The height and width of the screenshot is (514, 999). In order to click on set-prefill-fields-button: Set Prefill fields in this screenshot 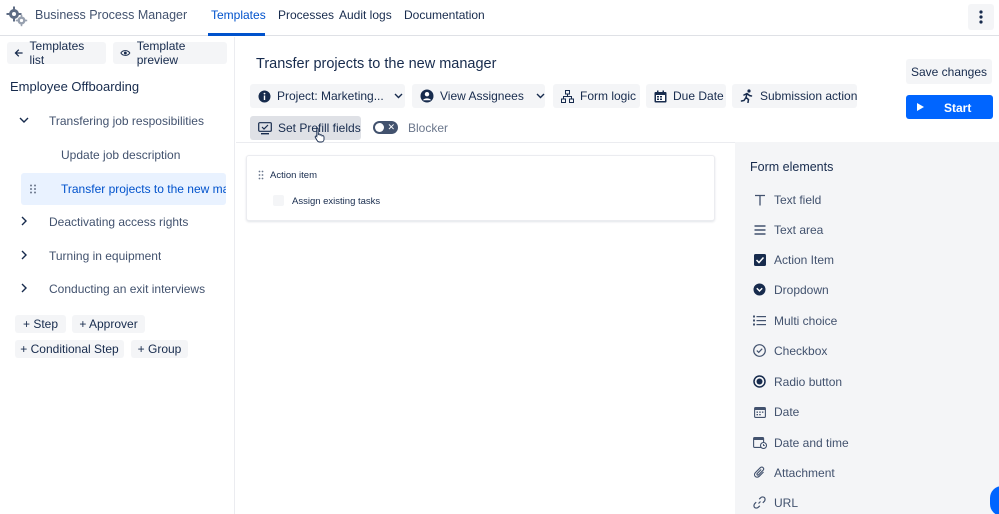, I will do `click(305, 128)`.